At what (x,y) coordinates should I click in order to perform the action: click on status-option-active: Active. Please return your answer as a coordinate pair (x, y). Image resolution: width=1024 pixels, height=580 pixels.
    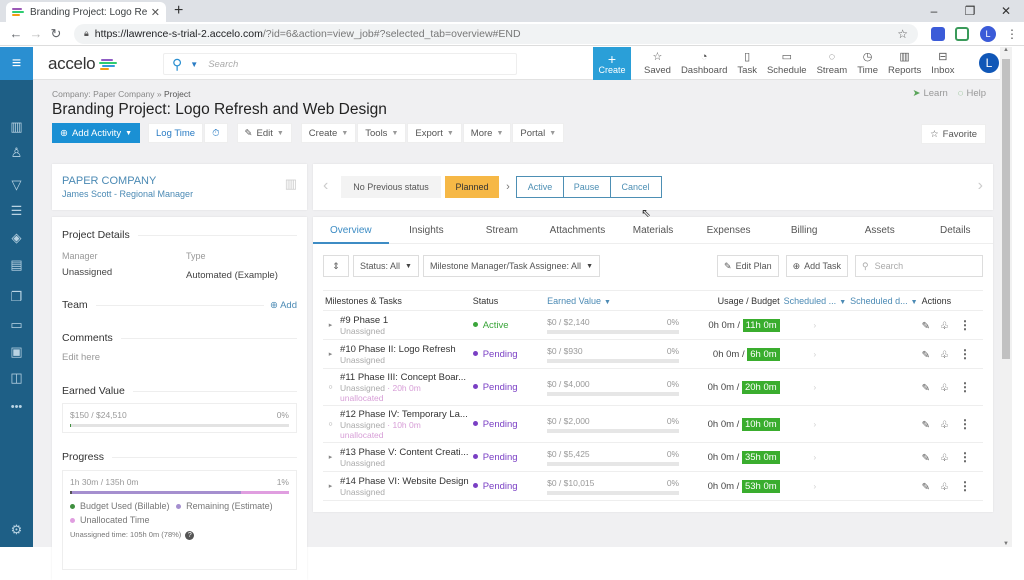
    Looking at the image, I should click on (540, 187).